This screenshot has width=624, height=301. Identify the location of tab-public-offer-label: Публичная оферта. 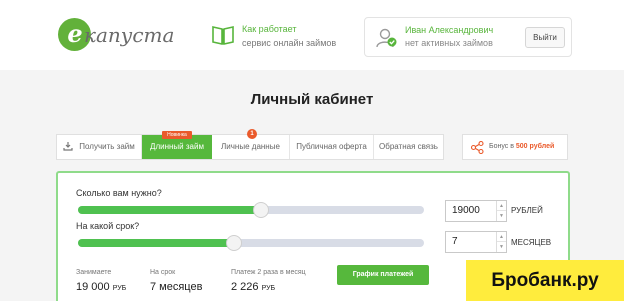
(331, 146).